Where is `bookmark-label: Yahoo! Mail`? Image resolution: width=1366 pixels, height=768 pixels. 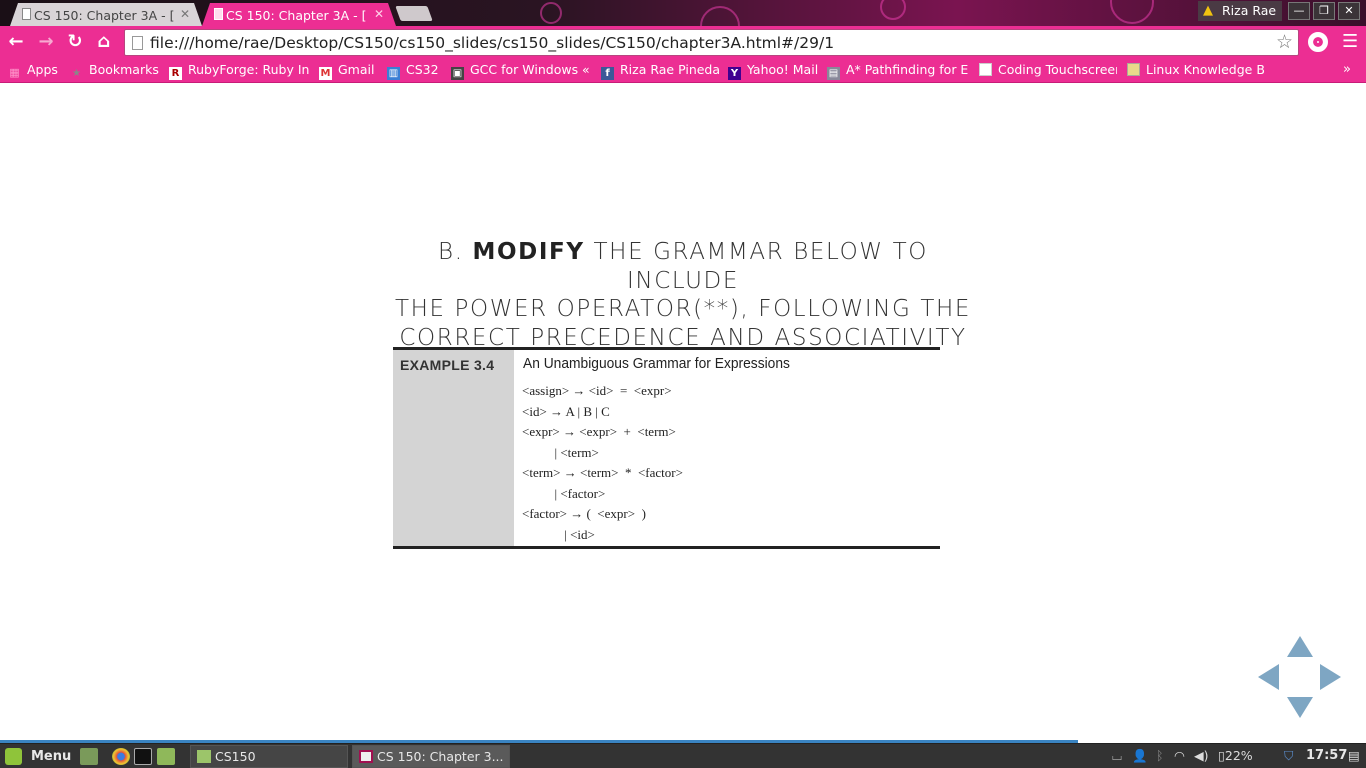
bookmark-label: Yahoo! Mail is located at coordinates (783, 69).